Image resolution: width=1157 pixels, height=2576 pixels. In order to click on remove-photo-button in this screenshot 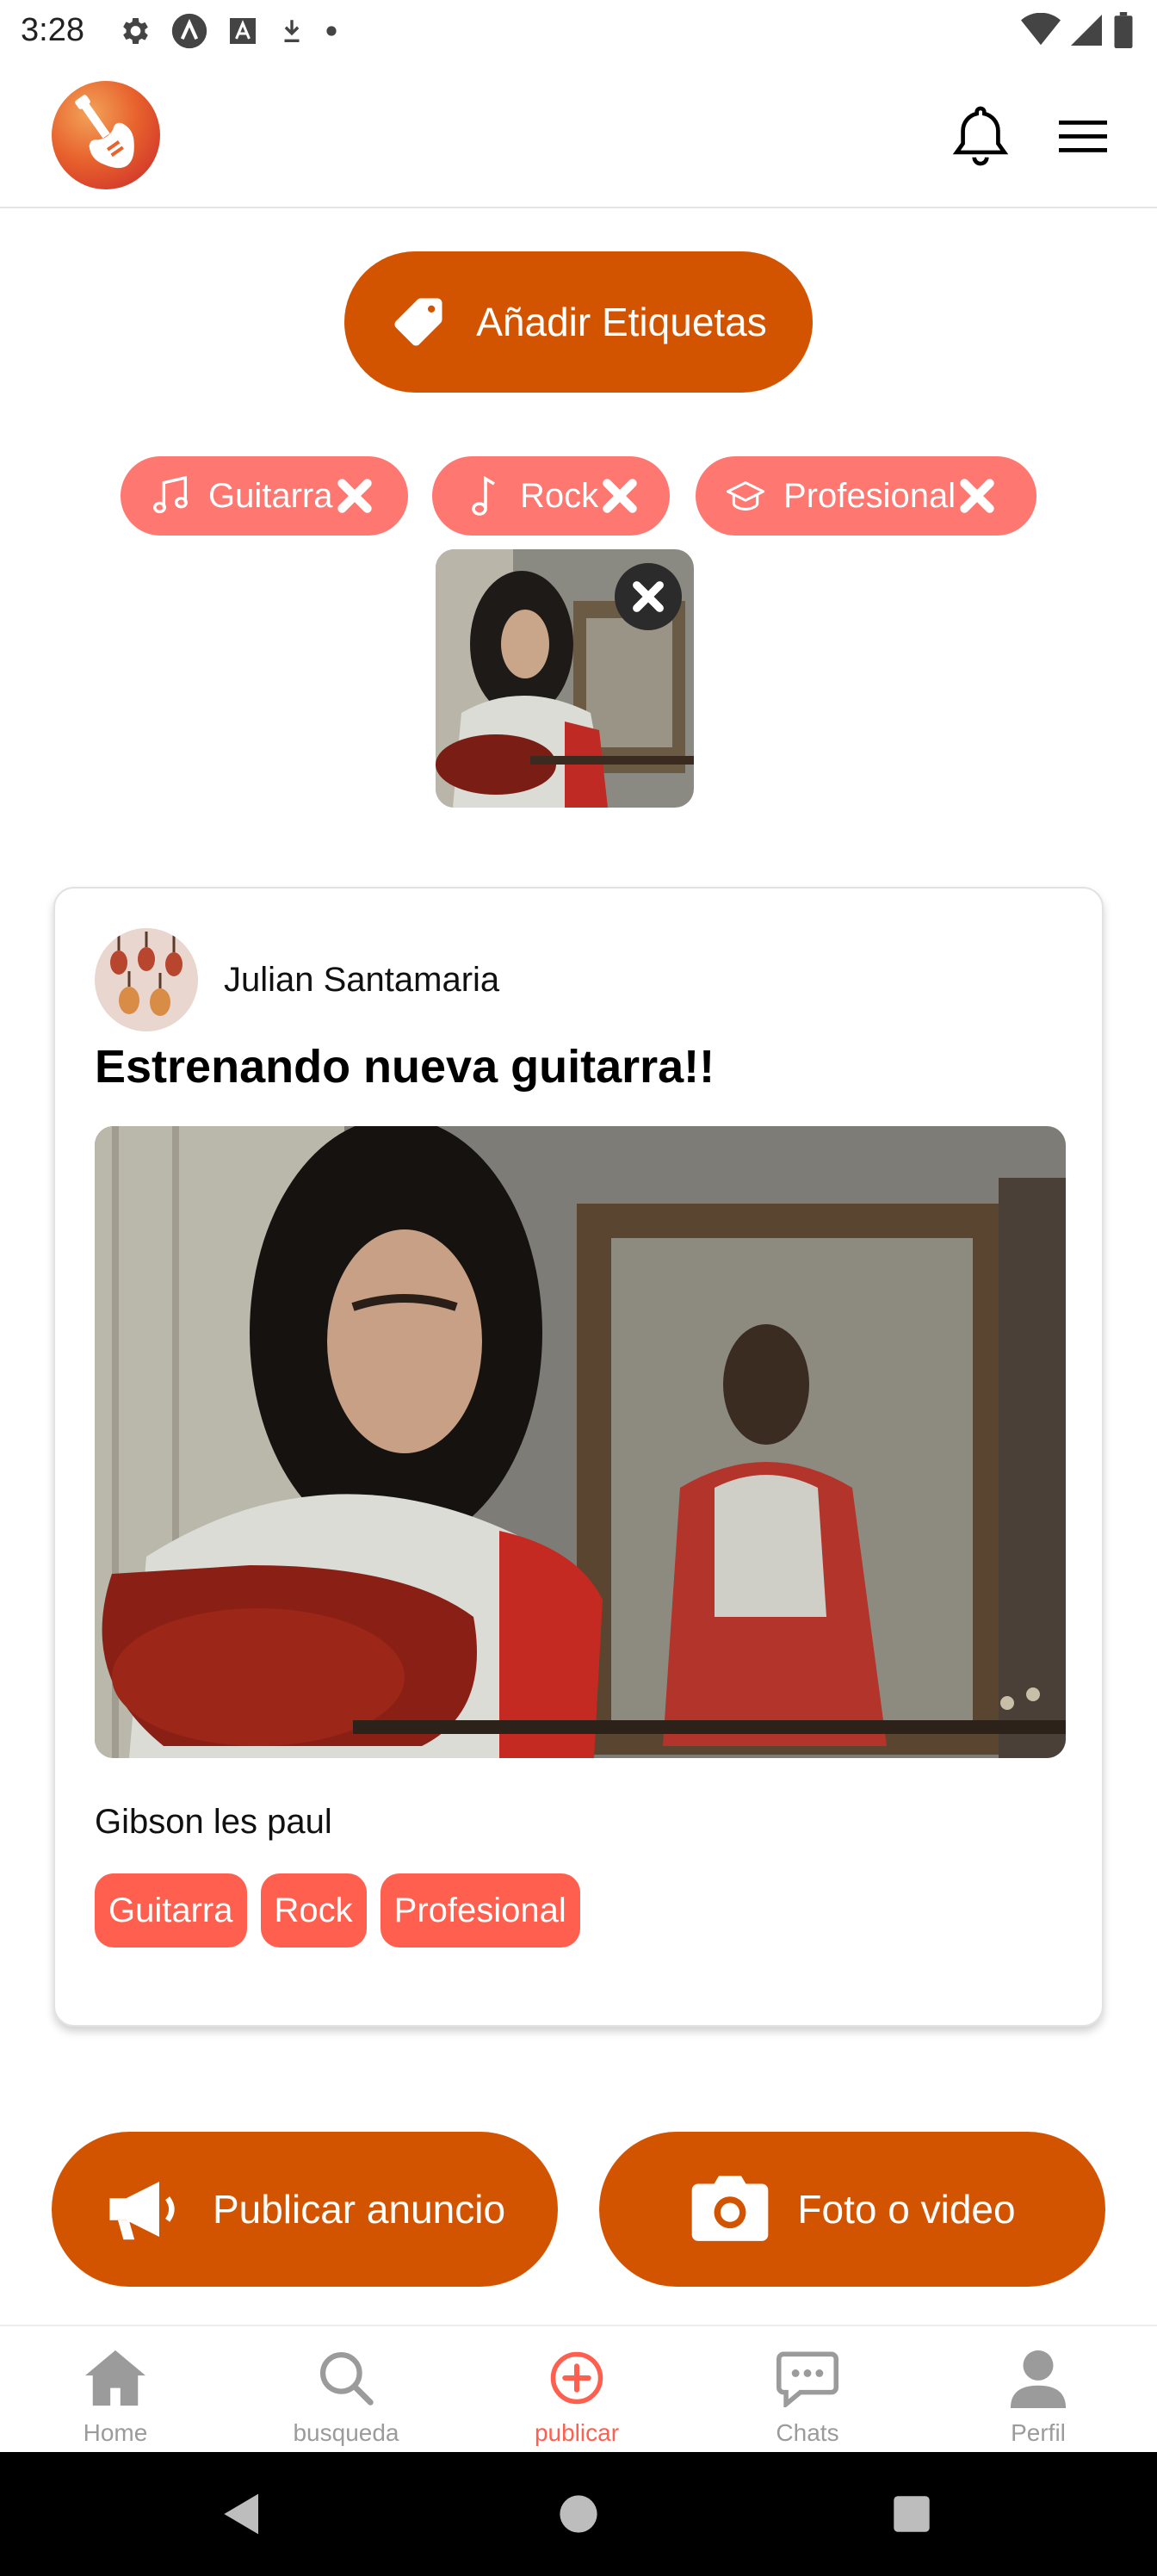, I will do `click(648, 597)`.